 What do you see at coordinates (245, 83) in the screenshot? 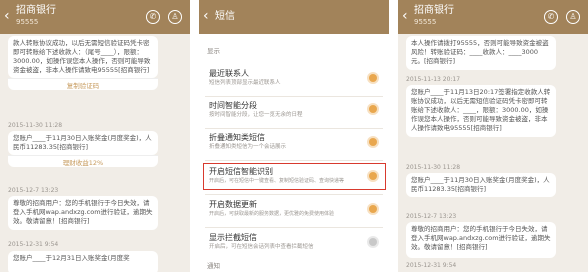
I see `setting-description: 短信列表顶部显示最近联系人` at bounding box center [245, 83].